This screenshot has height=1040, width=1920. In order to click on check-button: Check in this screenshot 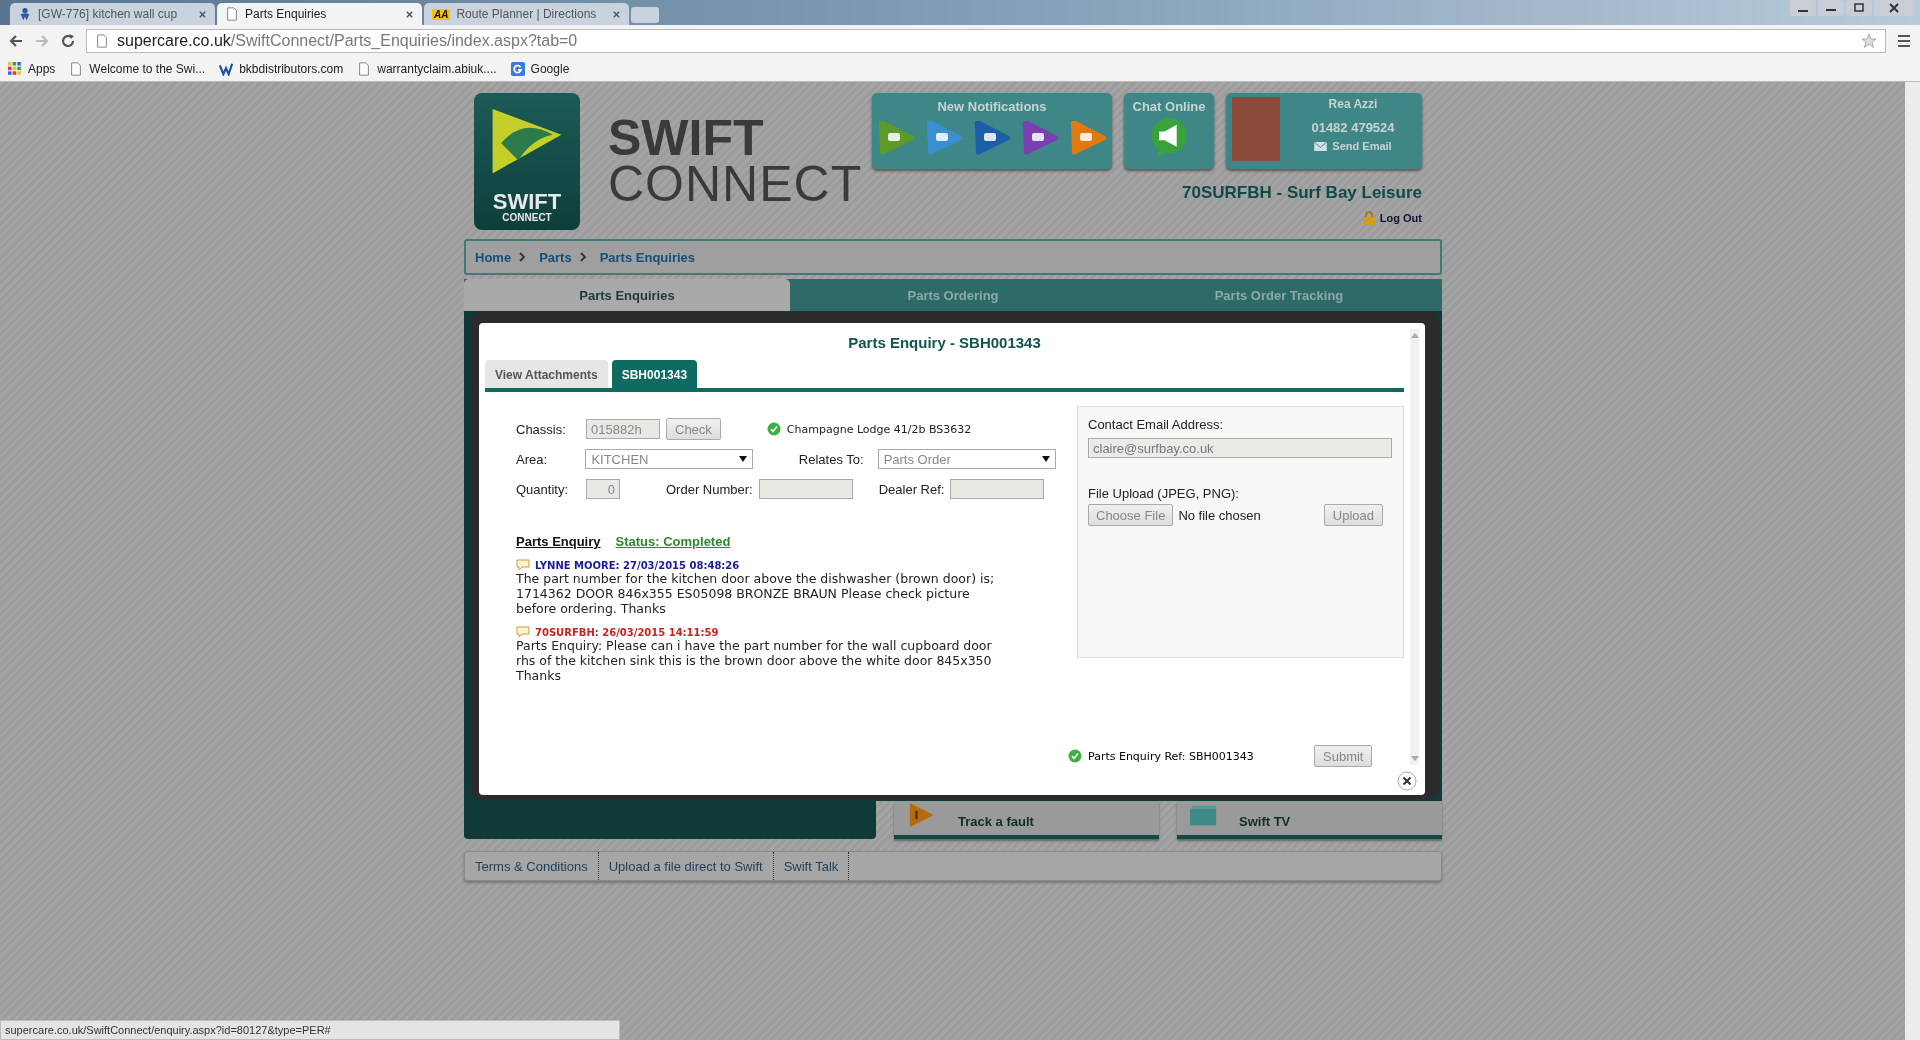, I will do `click(693, 429)`.